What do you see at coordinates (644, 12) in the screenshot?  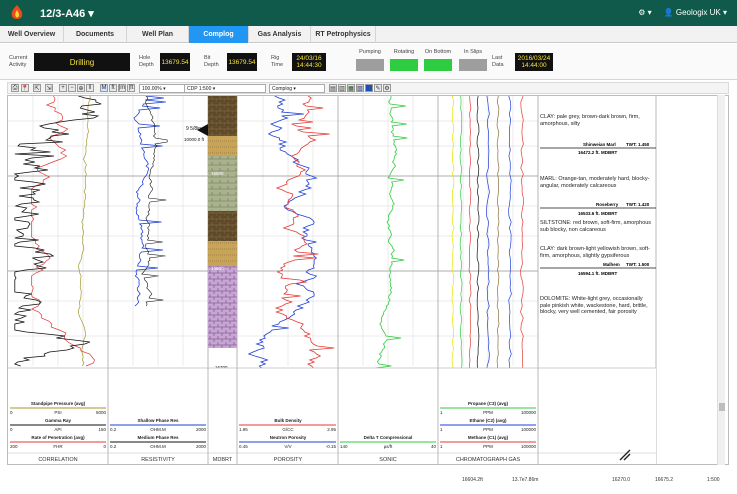 I see `settings-gear-icon: ⚙ ▾` at bounding box center [644, 12].